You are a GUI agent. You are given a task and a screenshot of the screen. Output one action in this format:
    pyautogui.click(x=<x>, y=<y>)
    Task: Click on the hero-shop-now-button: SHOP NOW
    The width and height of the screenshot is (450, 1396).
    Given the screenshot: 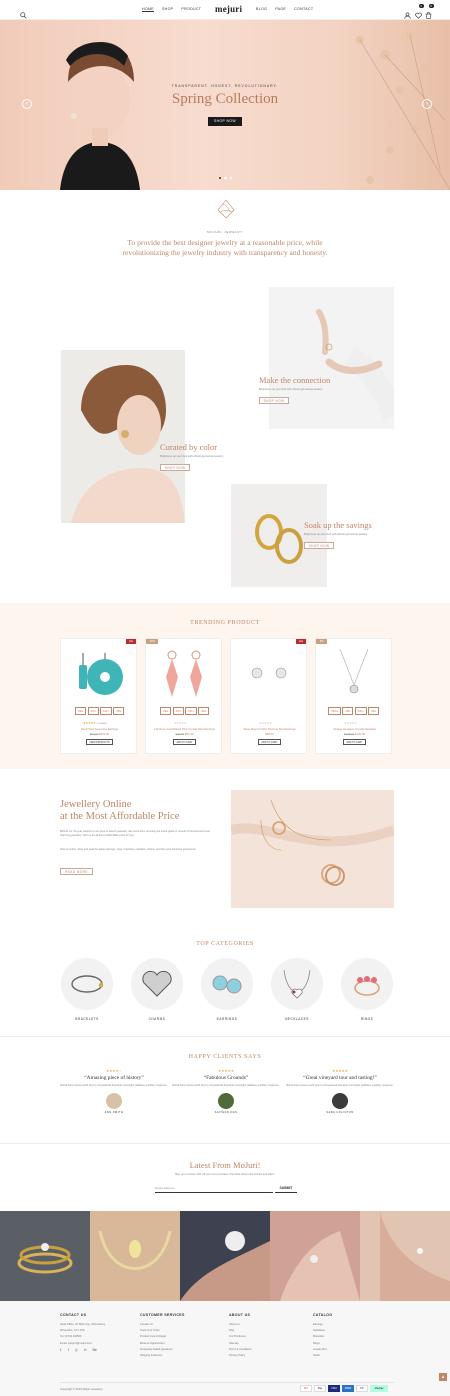 What is the action you would take?
    pyautogui.click(x=225, y=121)
    